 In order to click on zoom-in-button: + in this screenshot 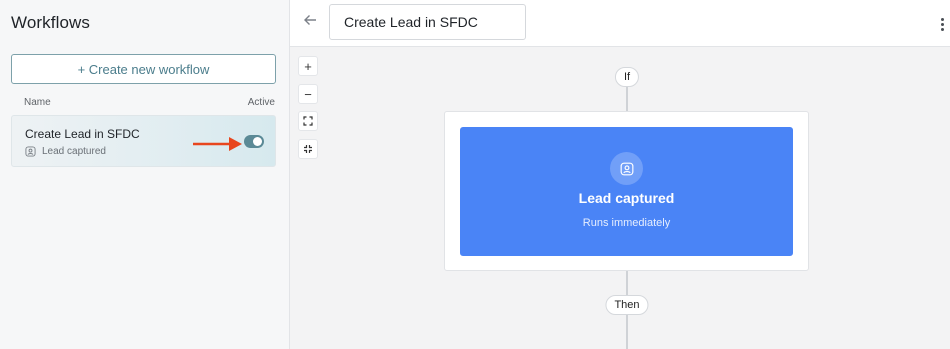, I will do `click(308, 66)`.